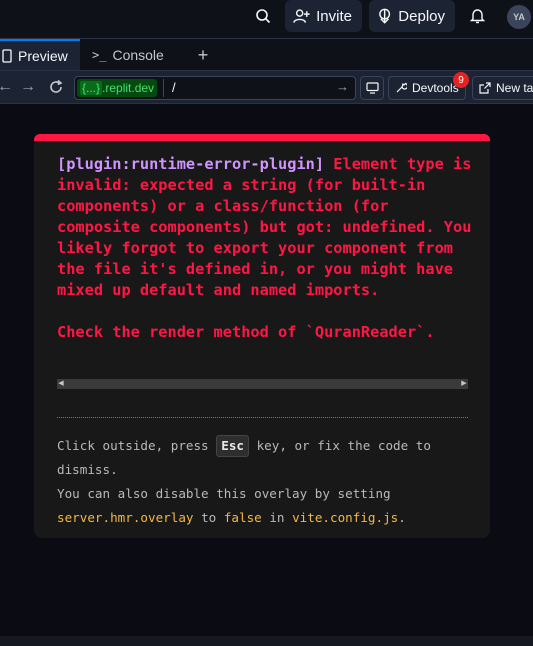 Image resolution: width=533 pixels, height=646 pixels. What do you see at coordinates (99, 55) in the screenshot?
I see `terminal-icon: >_` at bounding box center [99, 55].